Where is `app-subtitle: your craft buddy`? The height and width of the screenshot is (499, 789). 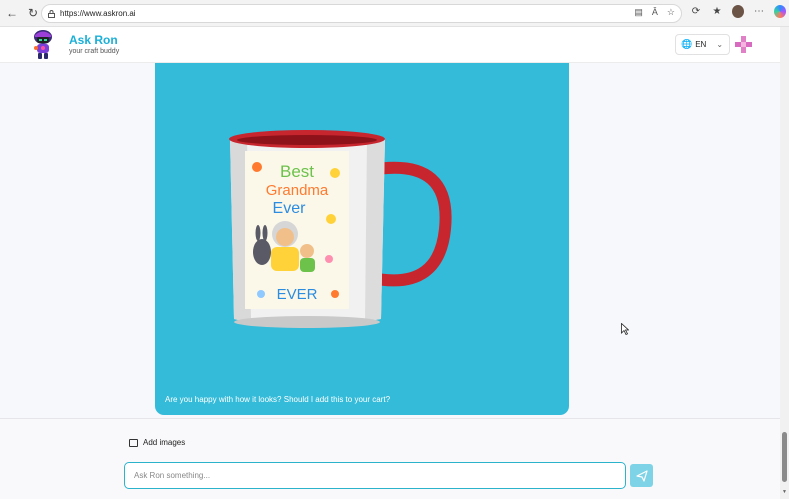
app-subtitle: your craft buddy is located at coordinates (94, 51).